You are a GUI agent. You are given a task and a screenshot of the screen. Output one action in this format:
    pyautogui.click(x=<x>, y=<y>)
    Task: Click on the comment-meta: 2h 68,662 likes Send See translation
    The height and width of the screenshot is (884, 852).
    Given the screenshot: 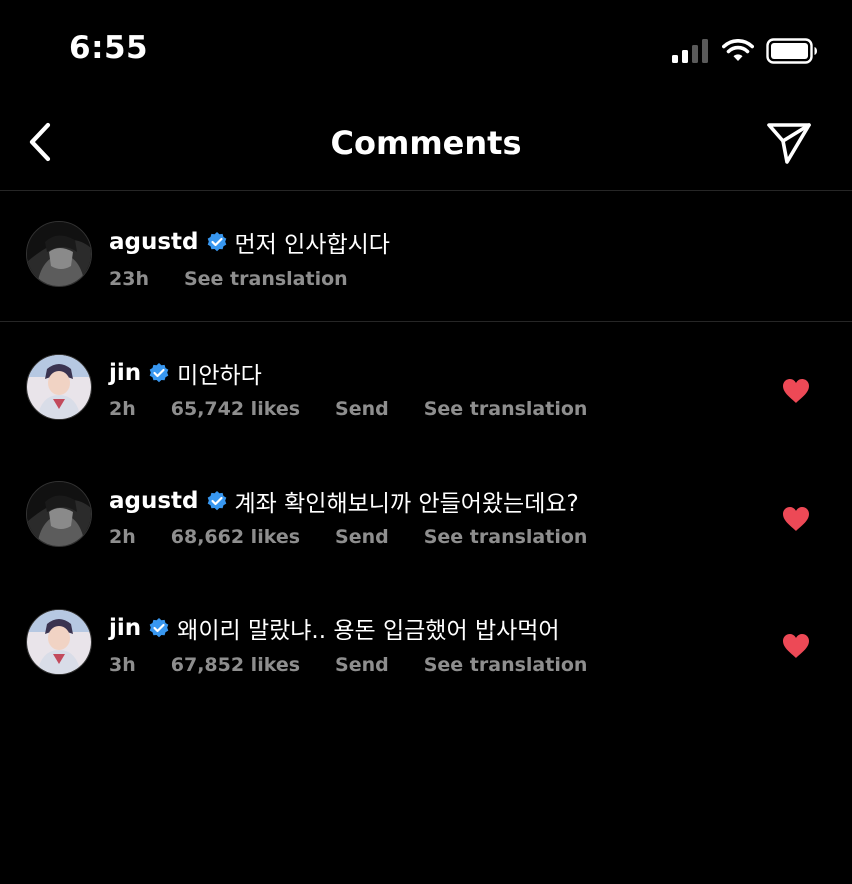 What is the action you would take?
    pyautogui.click(x=365, y=537)
    